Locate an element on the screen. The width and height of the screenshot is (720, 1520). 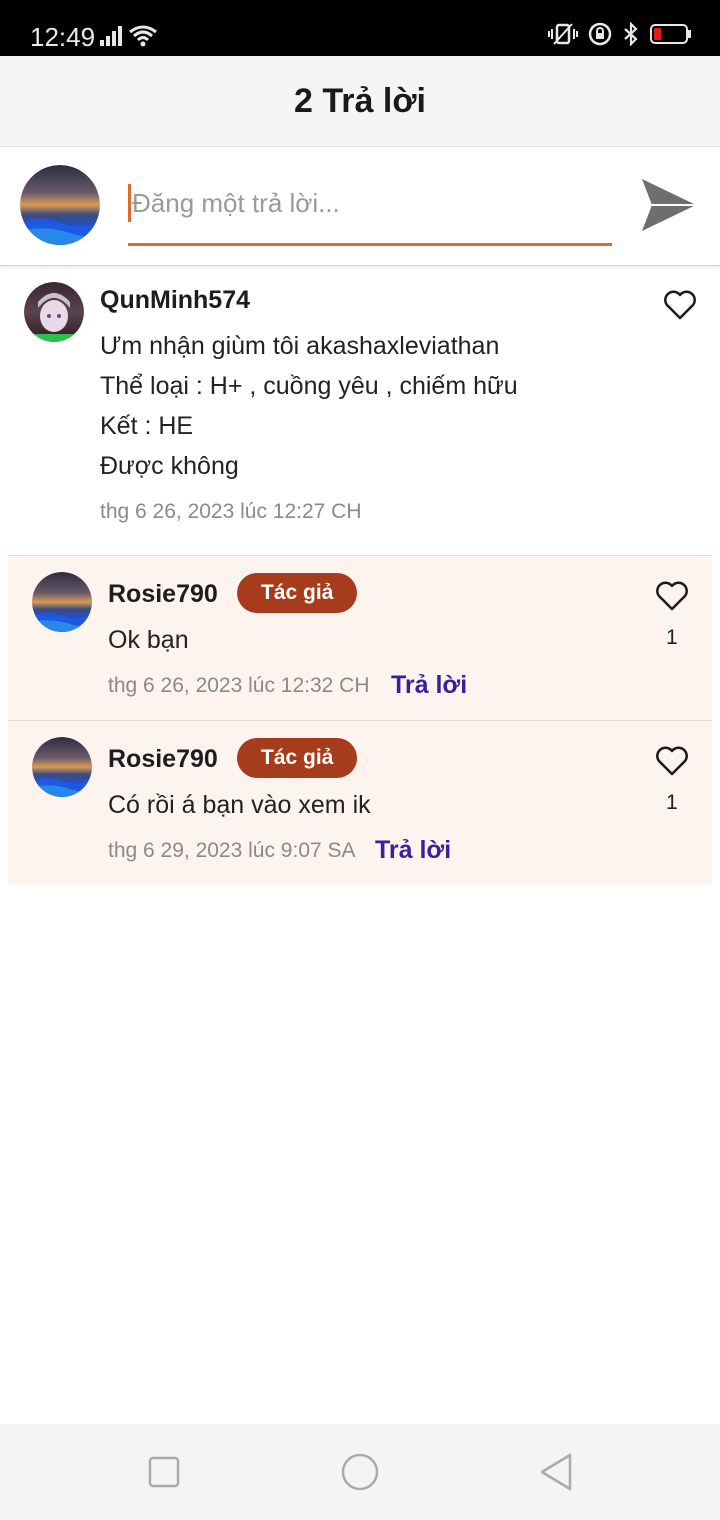
recents-icon is located at coordinates (164, 1472).